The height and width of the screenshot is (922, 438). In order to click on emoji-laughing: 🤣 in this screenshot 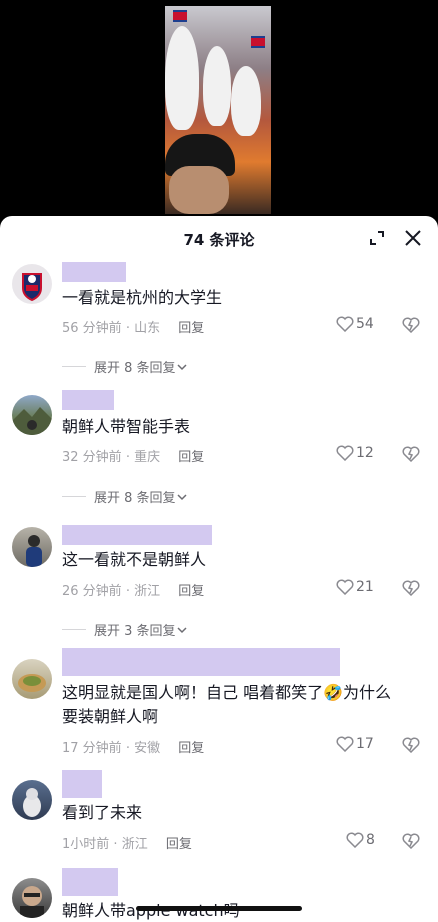, I will do `click(333, 692)`.